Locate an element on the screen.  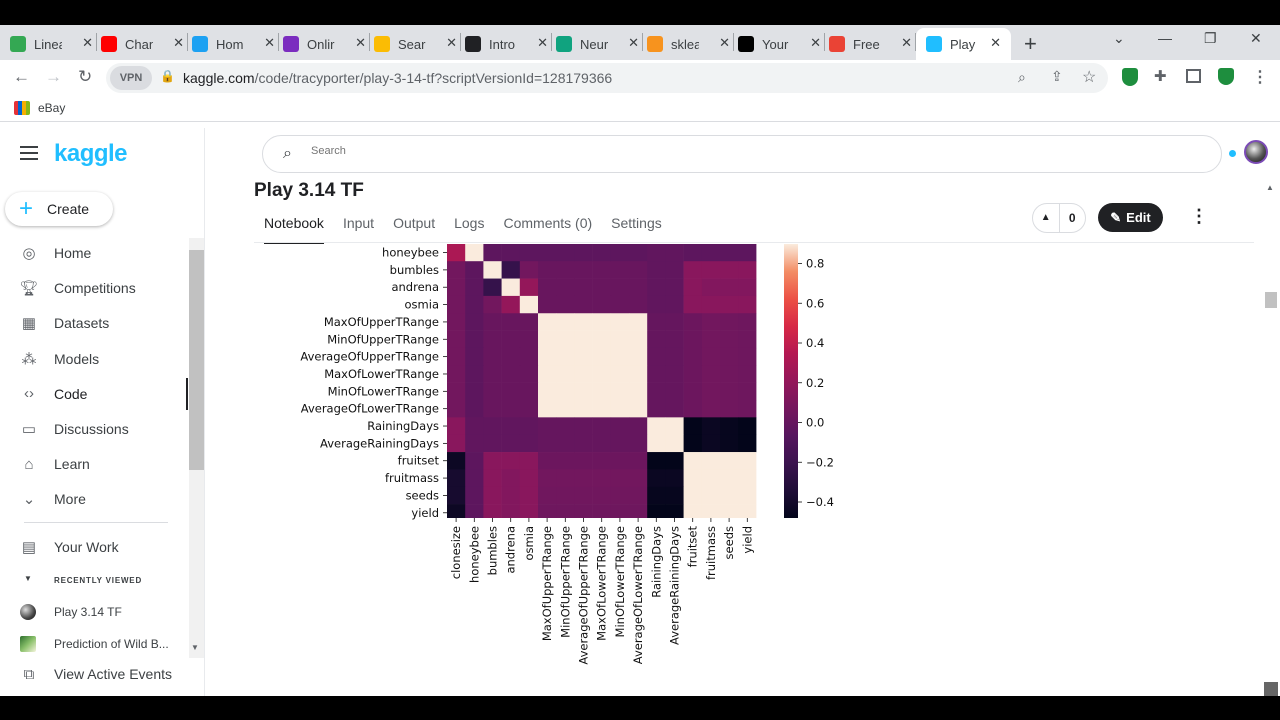
column-label: fruitmass is located at coordinates (711, 553).